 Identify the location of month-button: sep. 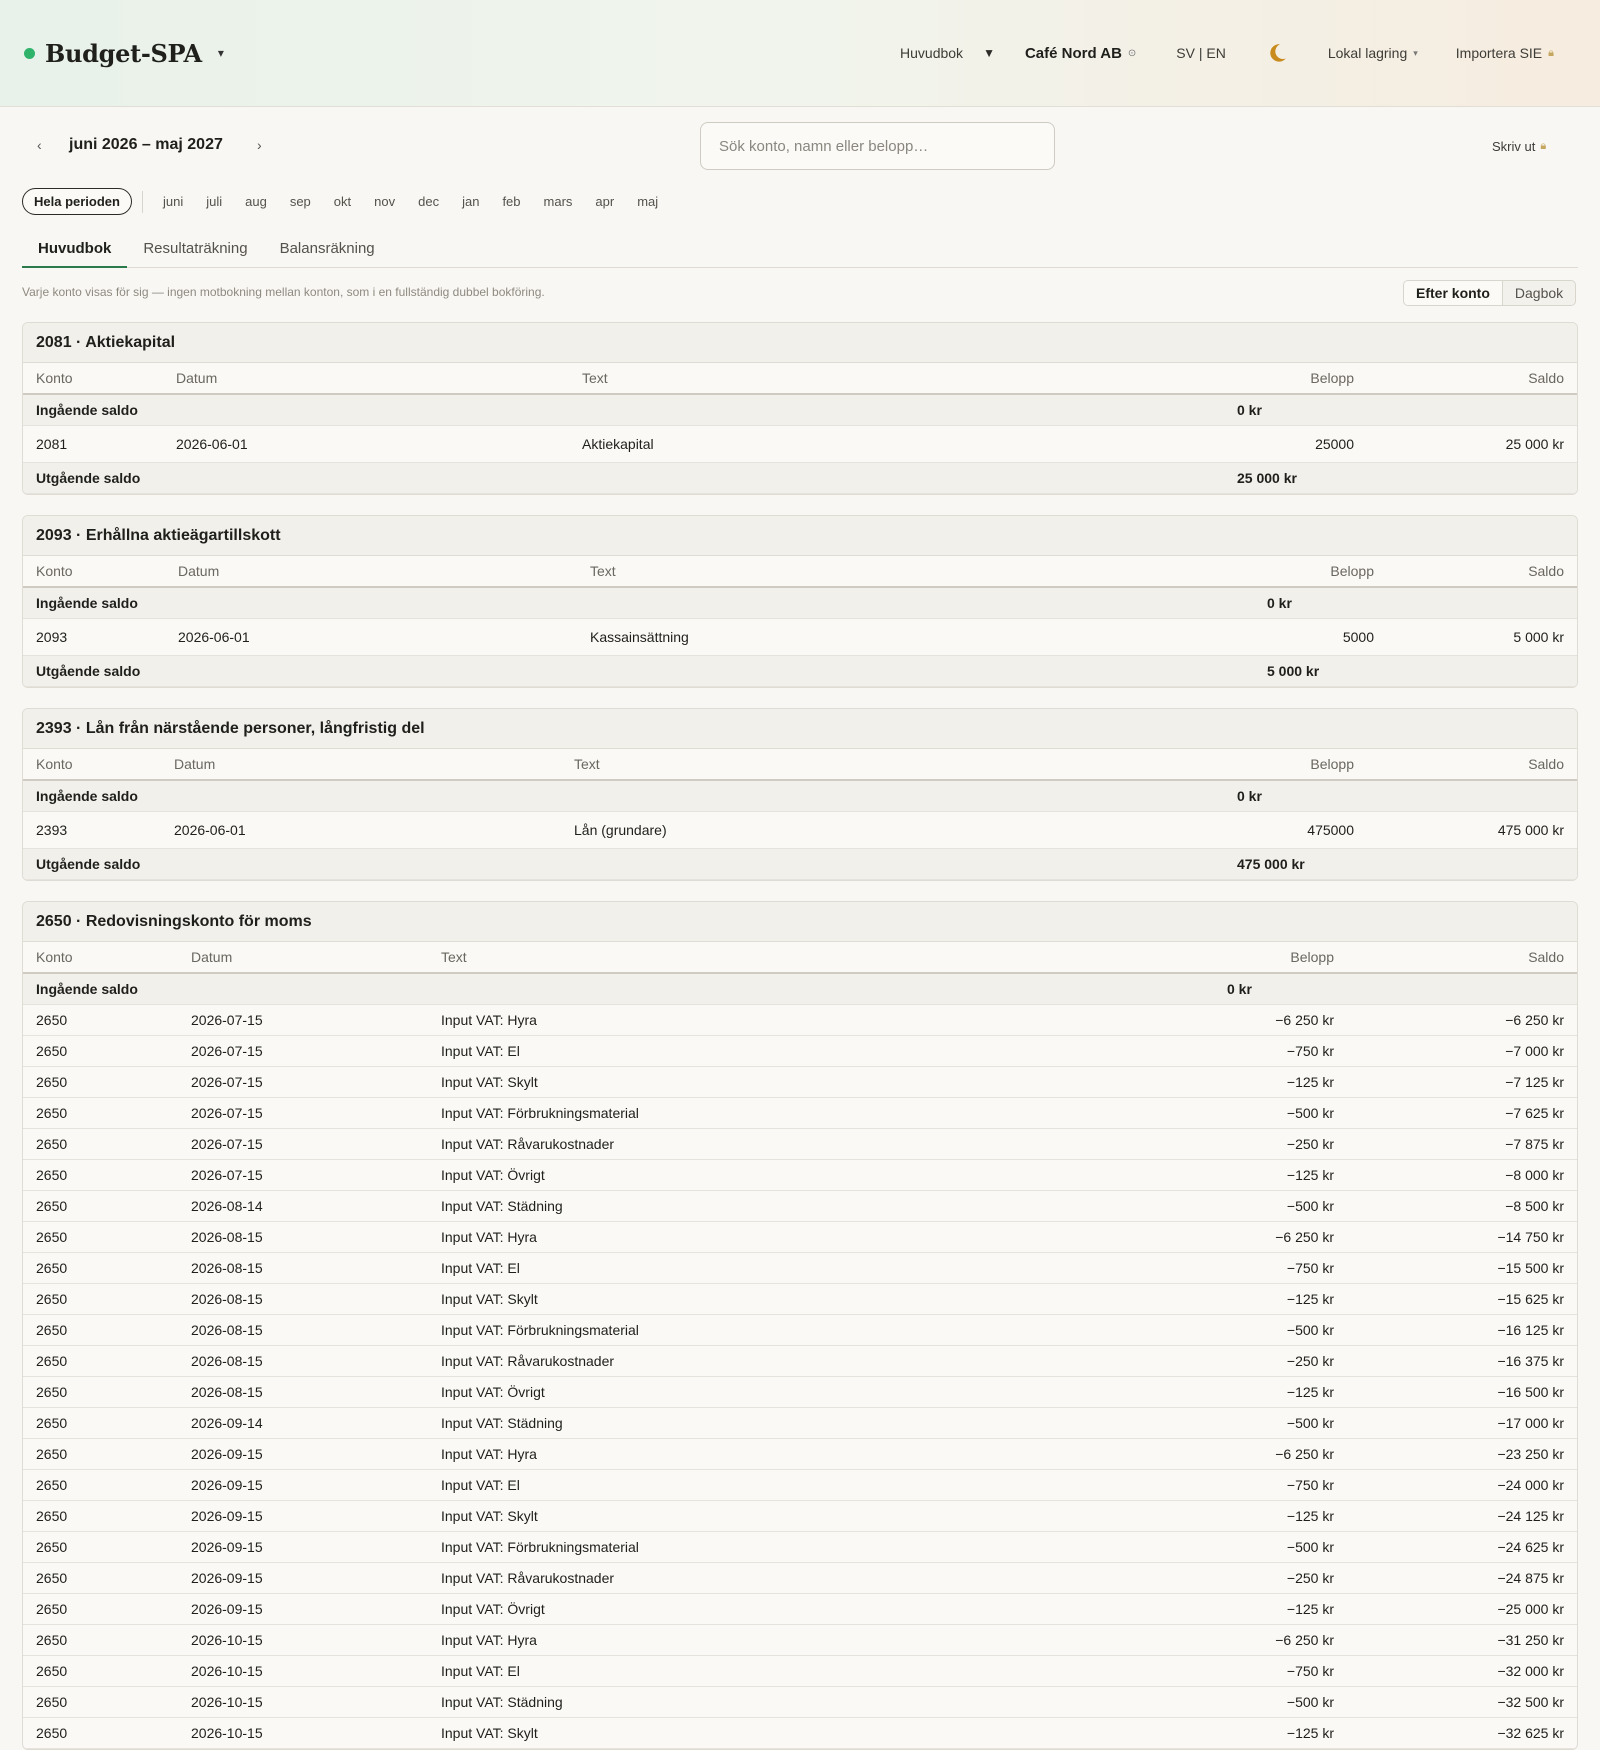
(300, 201).